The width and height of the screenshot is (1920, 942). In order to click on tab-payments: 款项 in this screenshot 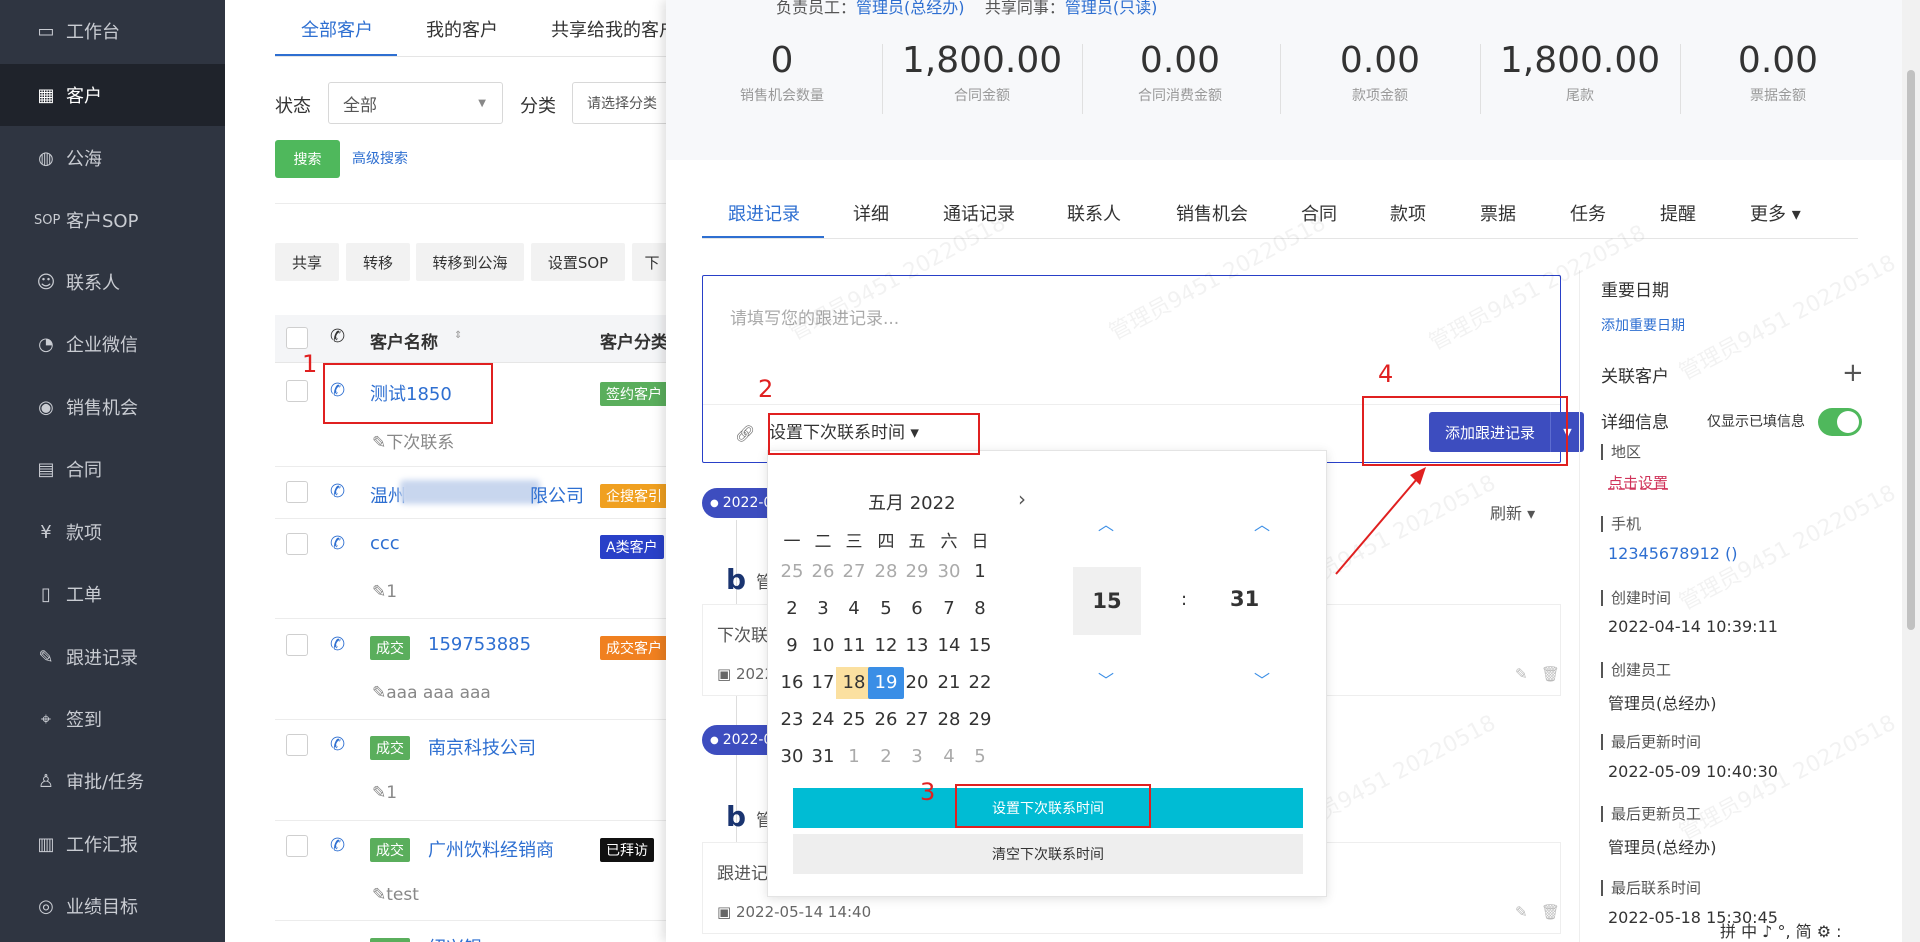, I will do `click(1408, 213)`.